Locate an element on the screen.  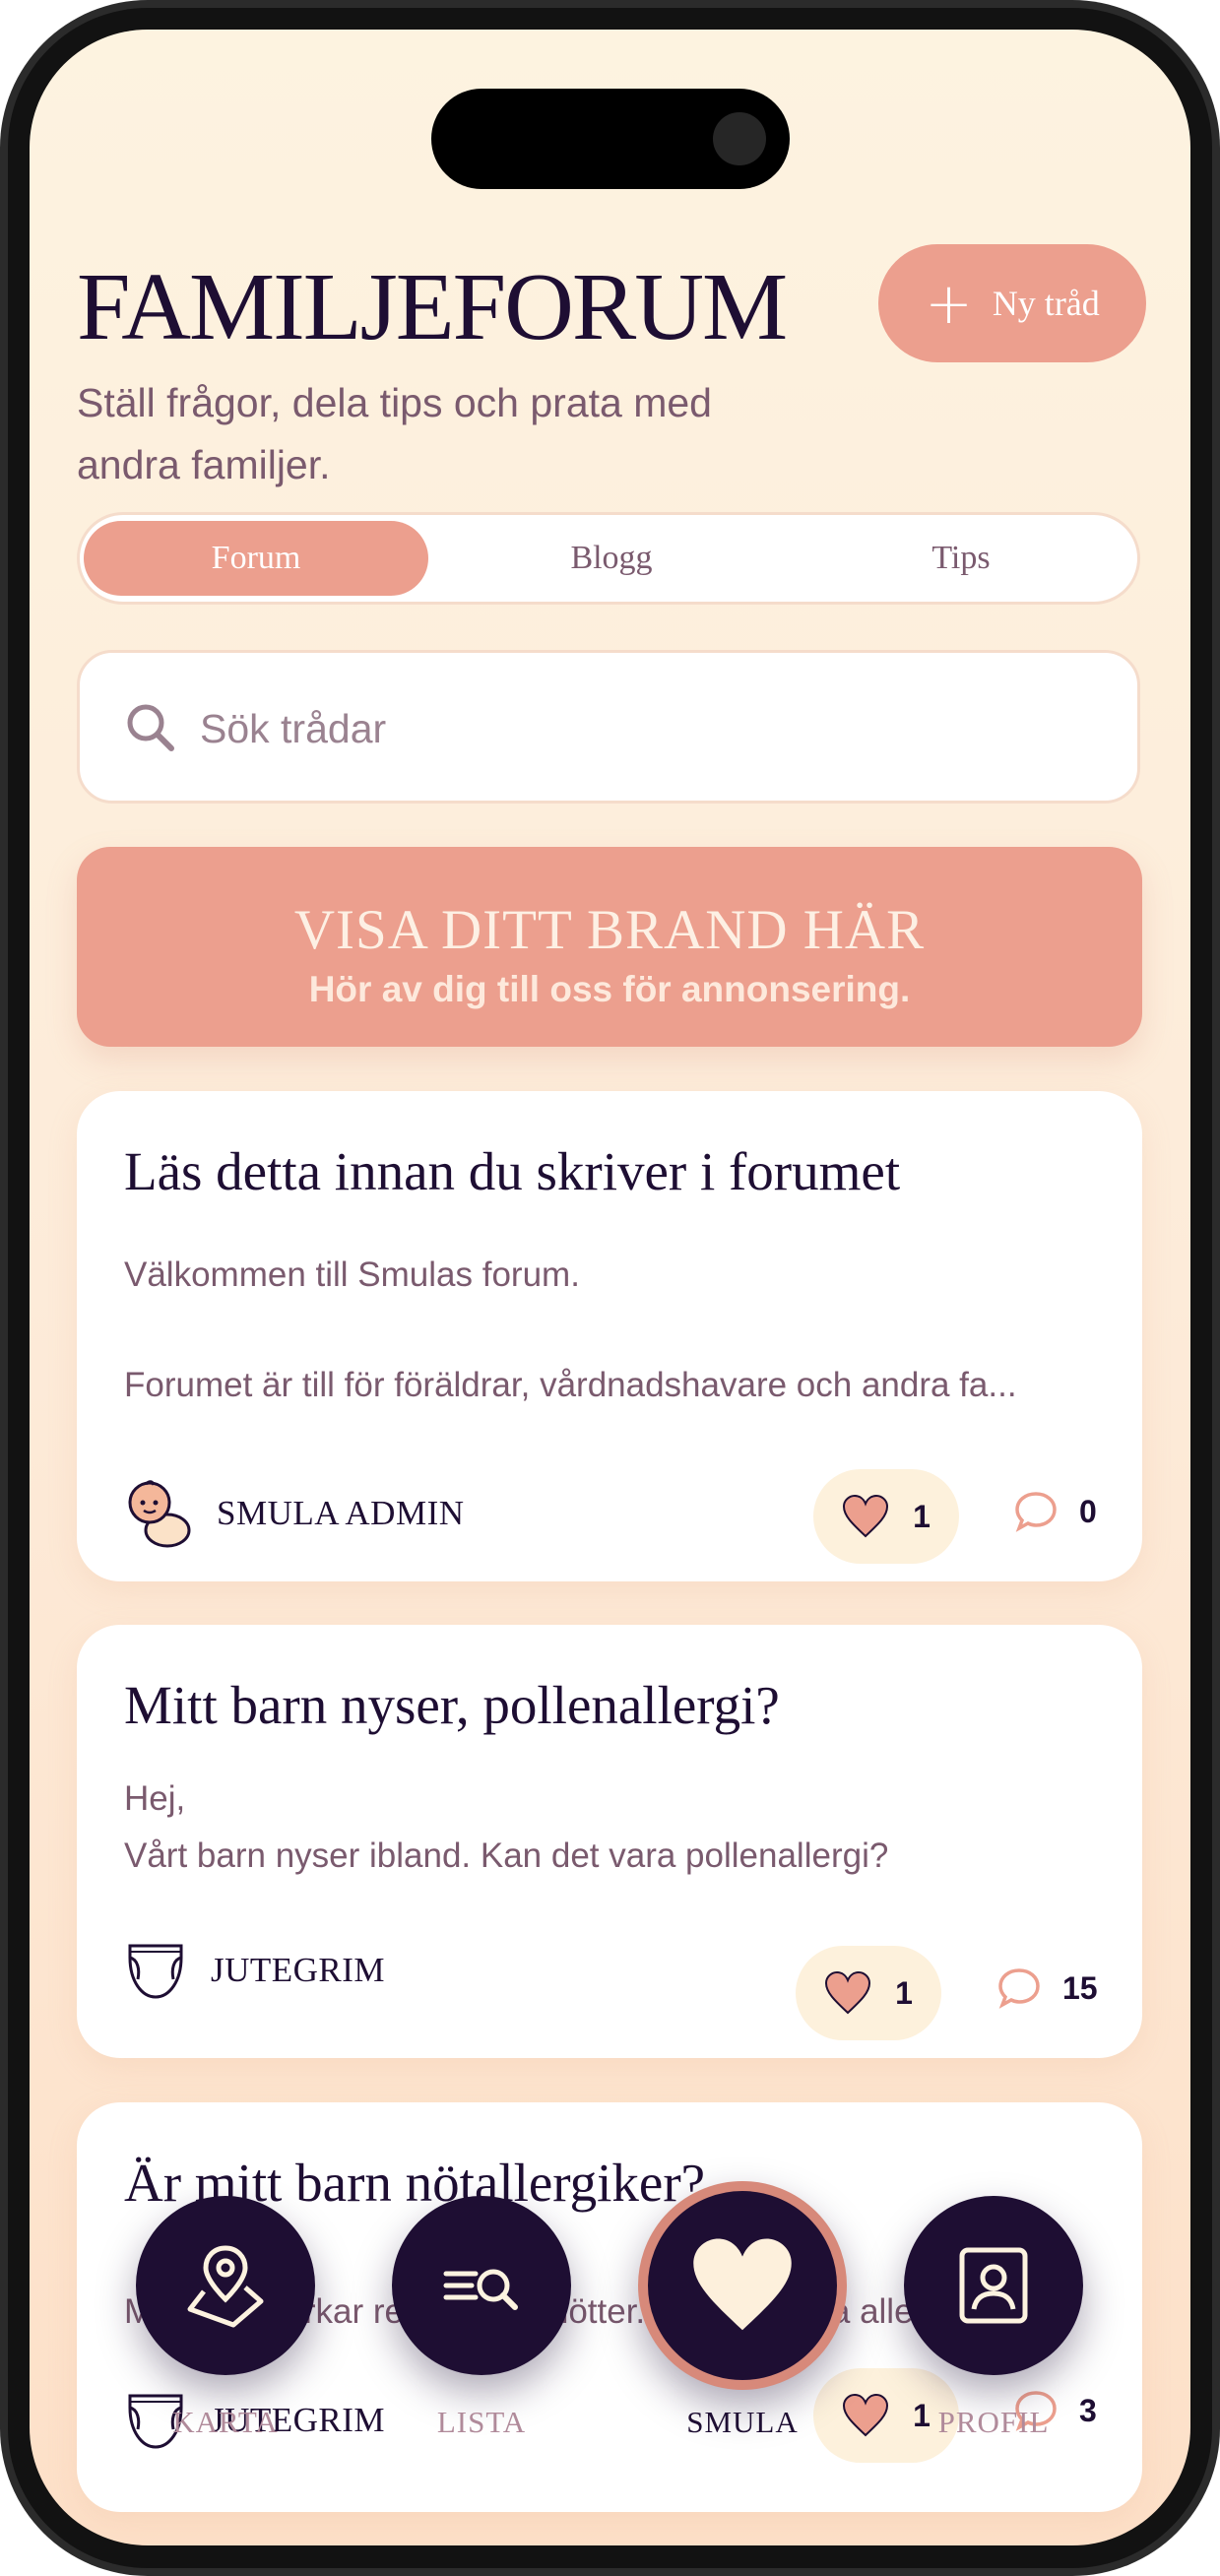
thread-body-line: Hej, is located at coordinates (155, 1798).